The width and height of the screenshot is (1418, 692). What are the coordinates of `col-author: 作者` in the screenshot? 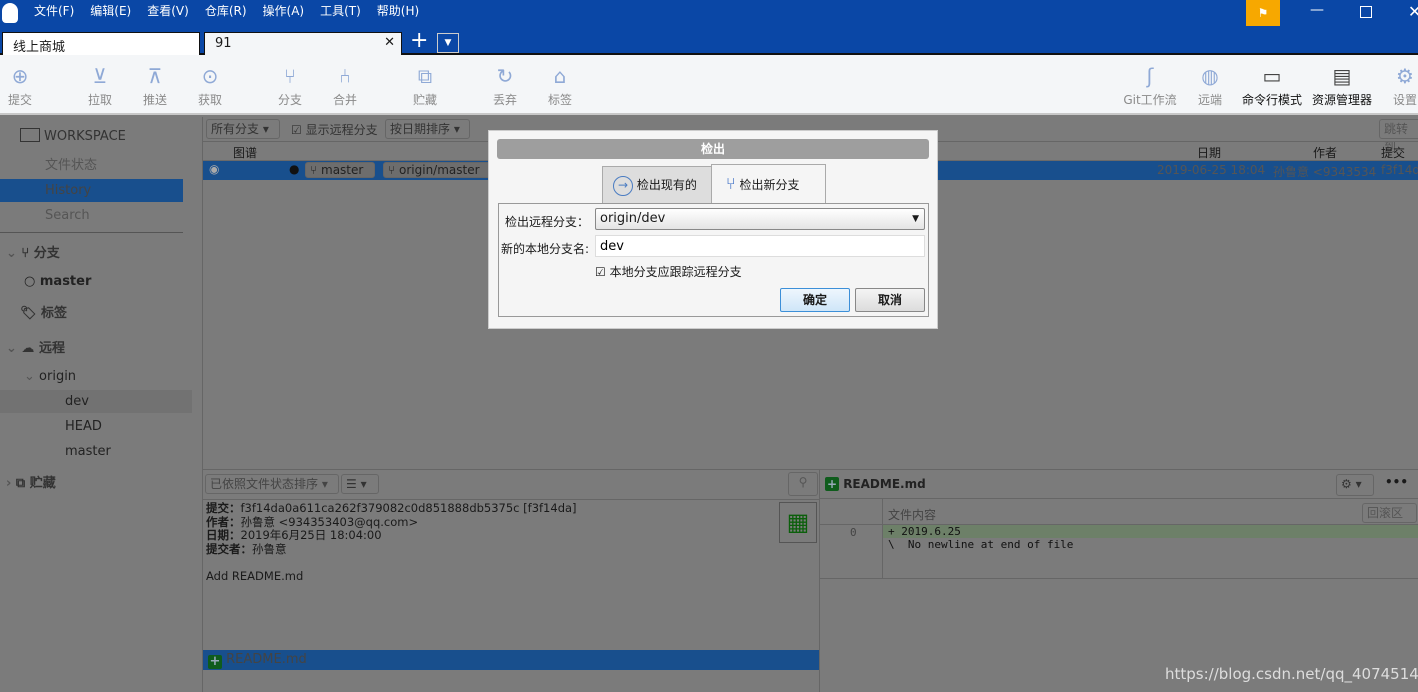 It's located at (1325, 152).